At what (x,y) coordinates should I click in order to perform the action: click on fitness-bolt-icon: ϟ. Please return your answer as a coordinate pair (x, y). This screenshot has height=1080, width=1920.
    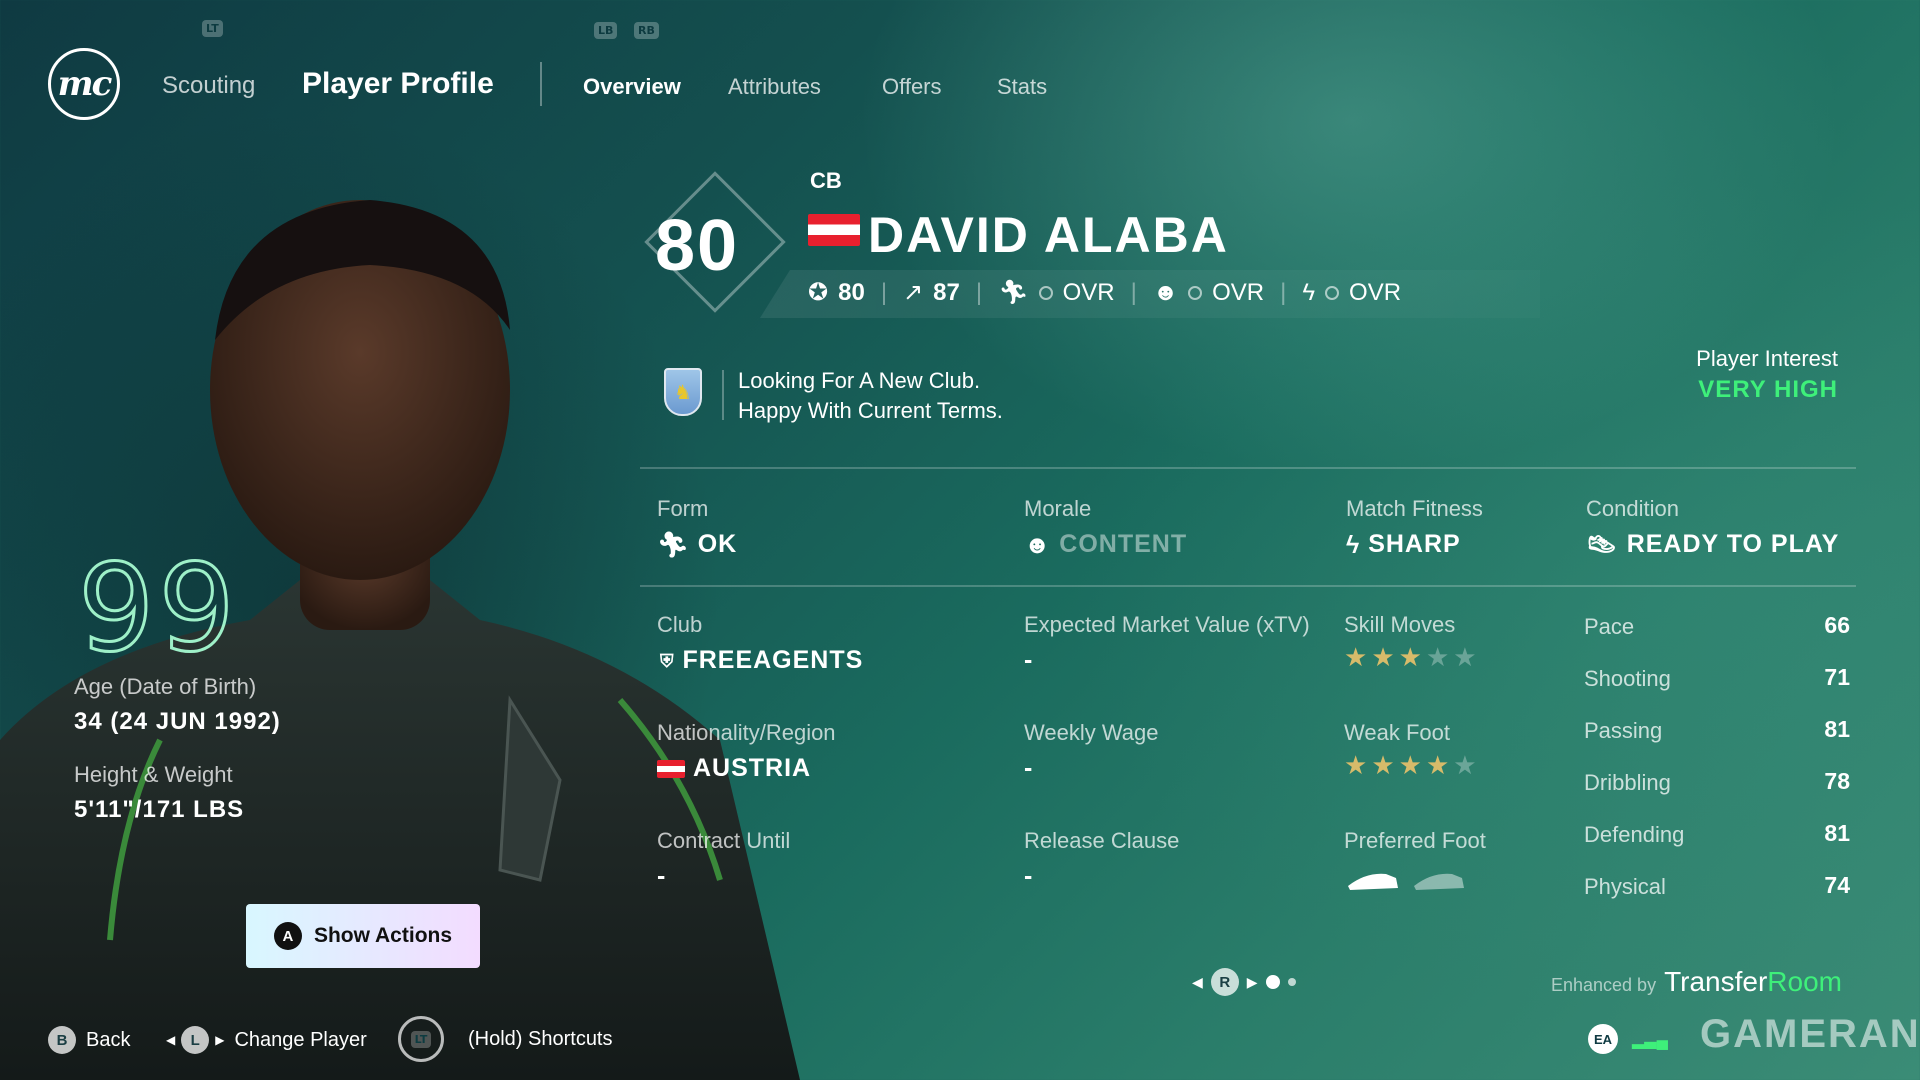
    Looking at the image, I should click on (1309, 292).